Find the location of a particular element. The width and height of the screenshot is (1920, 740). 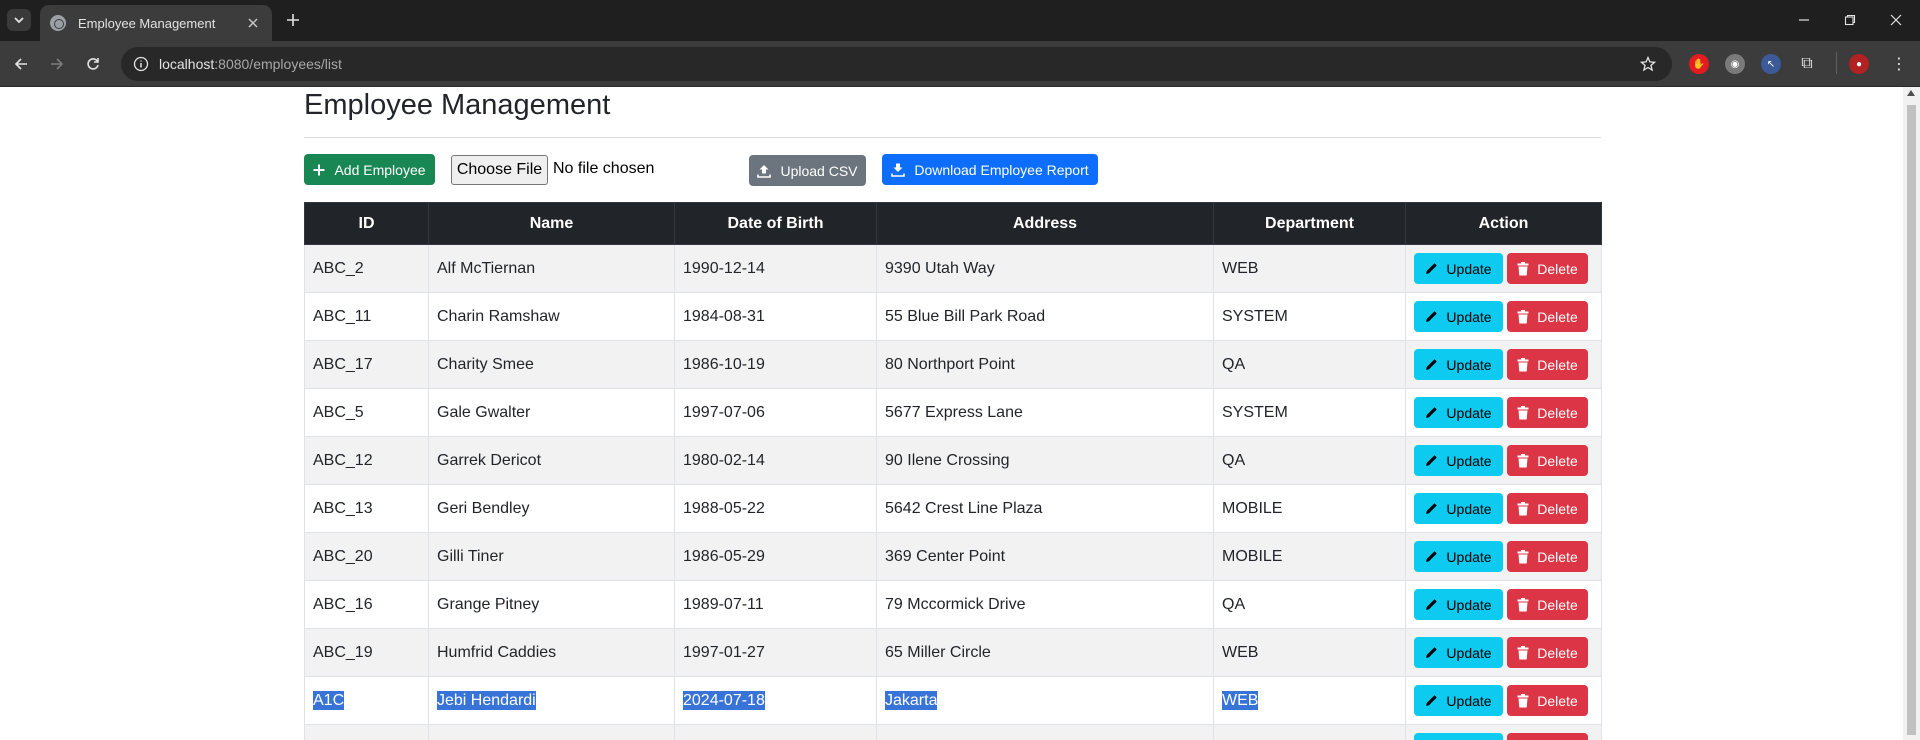

cell-address-text: 9390 Utah Way is located at coordinates (940, 268).